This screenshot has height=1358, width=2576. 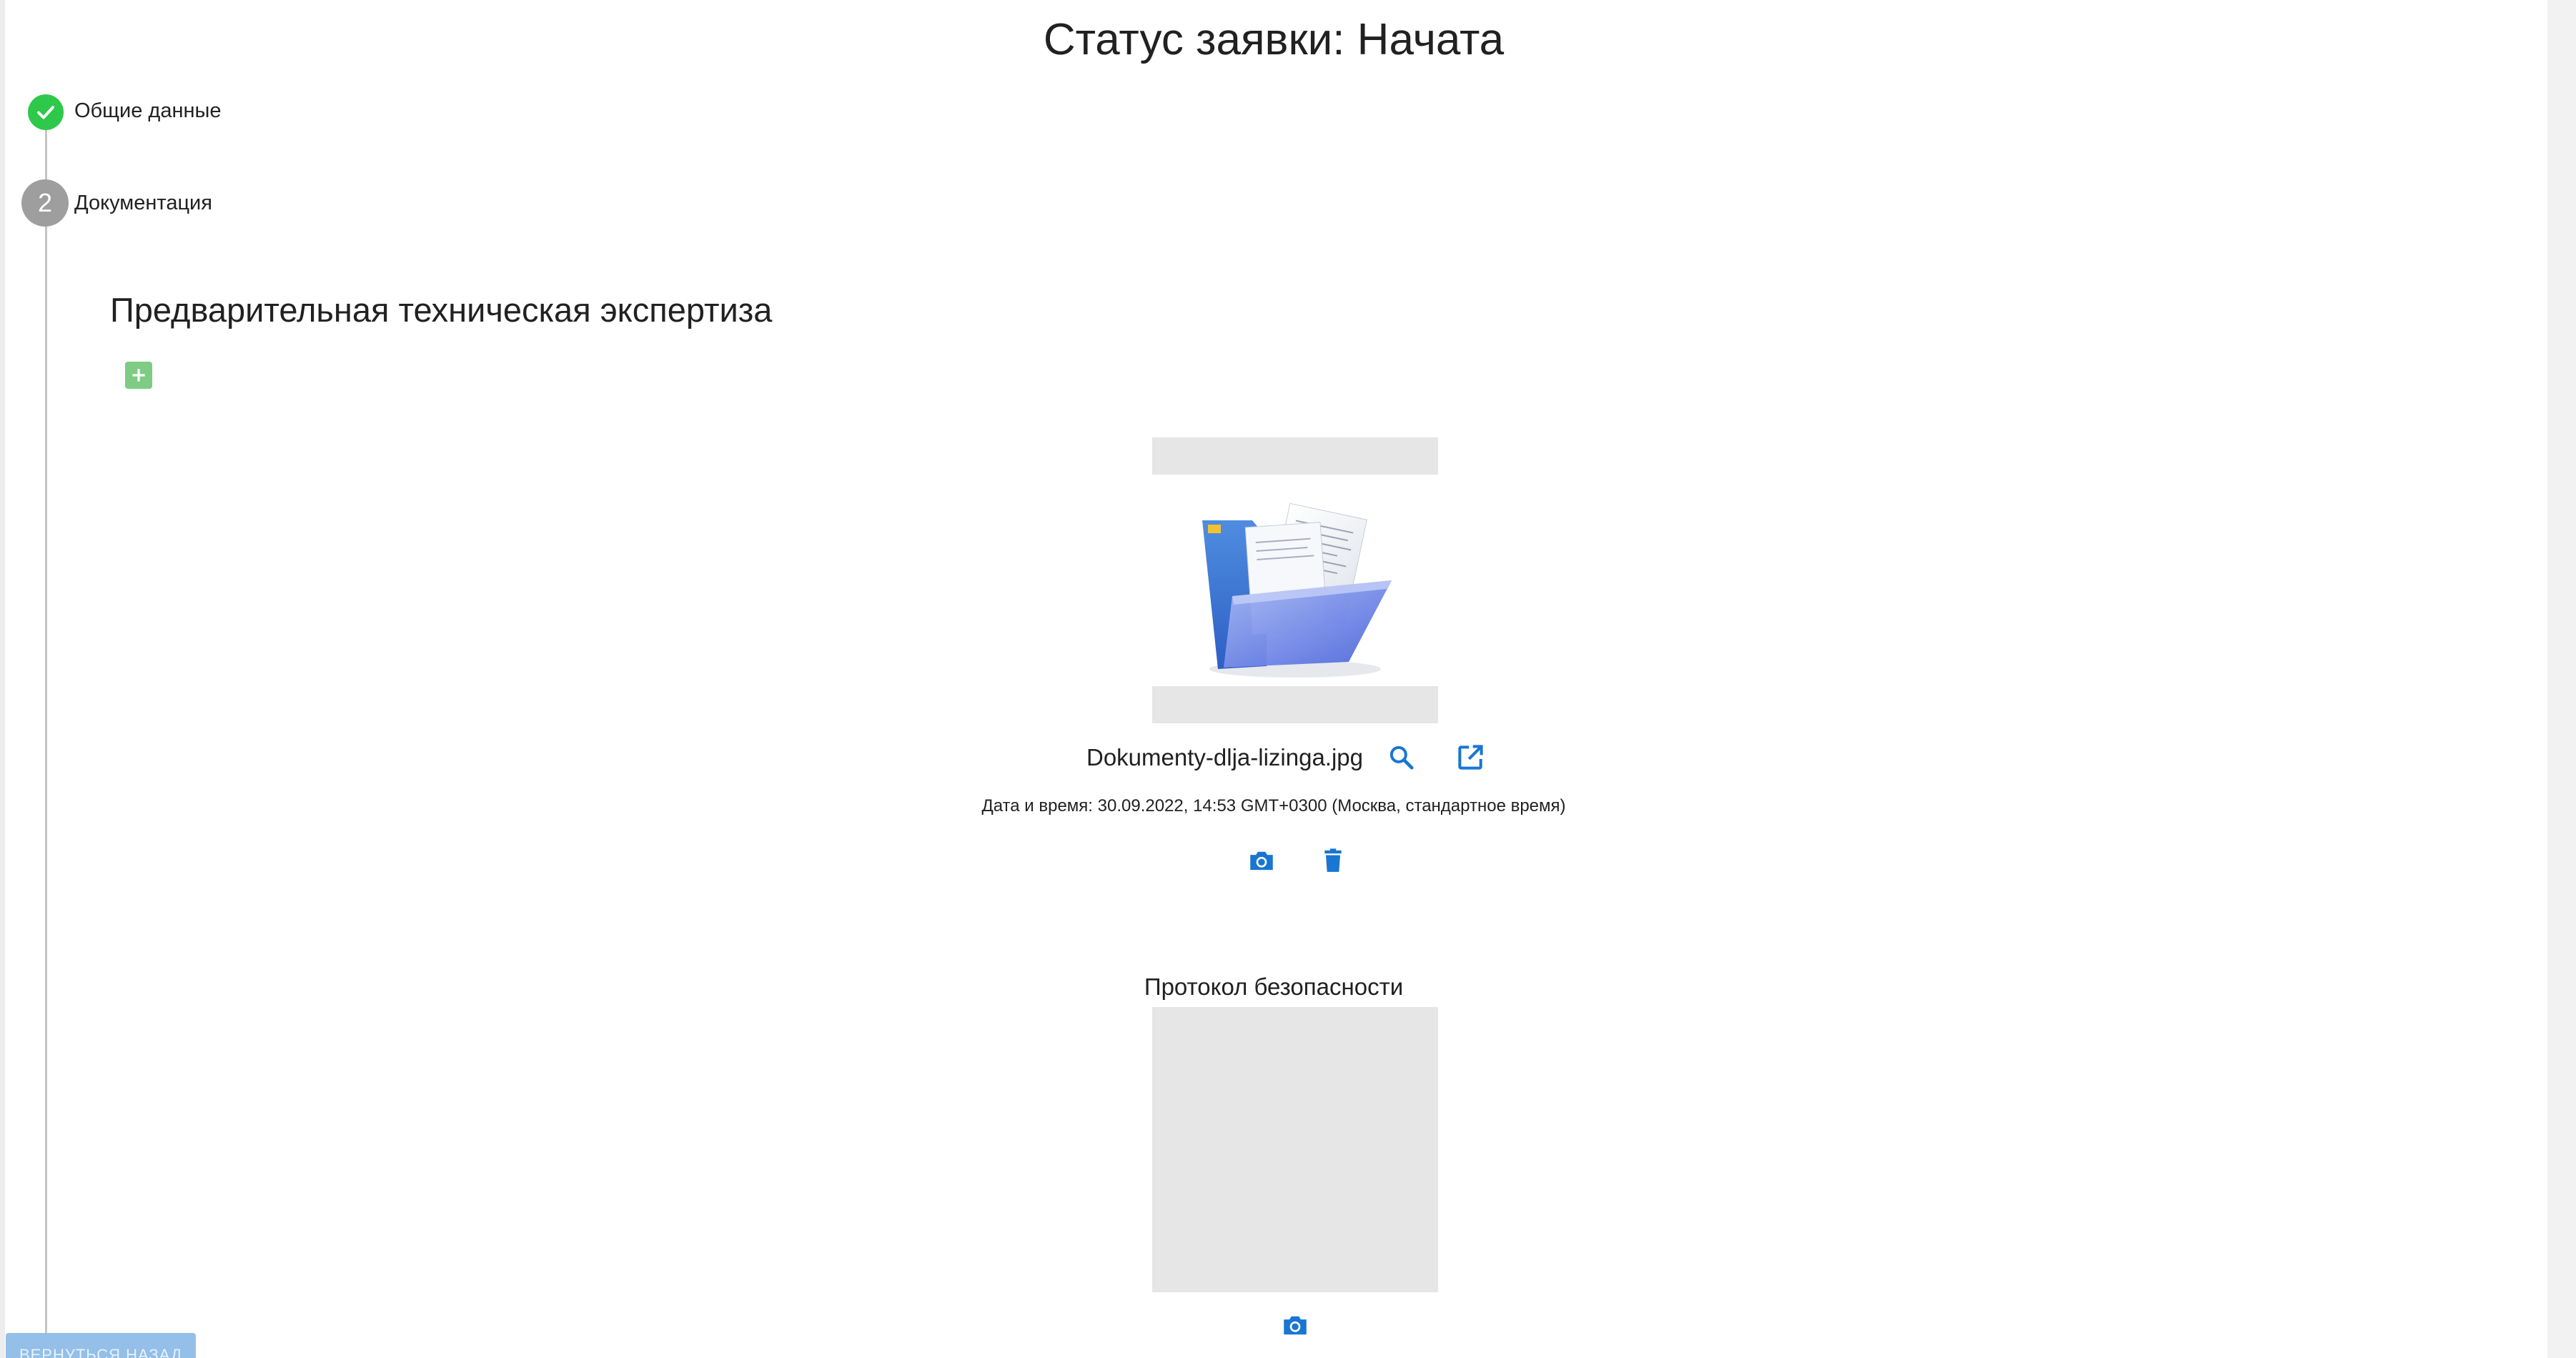 I want to click on page-title: Статус заявки: Начата, so click(x=1274, y=39).